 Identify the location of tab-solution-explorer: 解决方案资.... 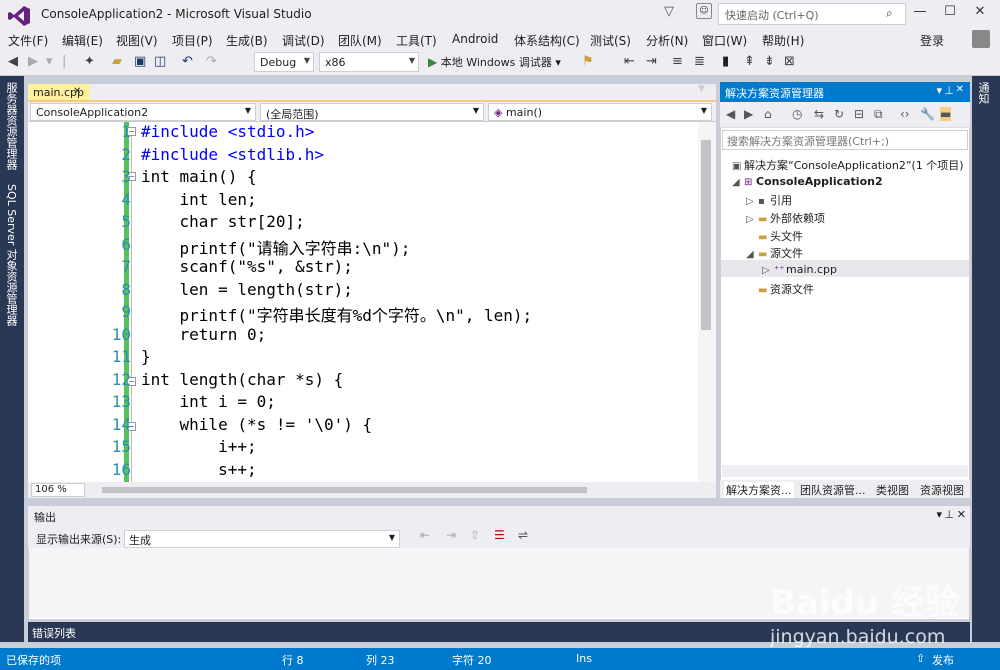
(759, 490).